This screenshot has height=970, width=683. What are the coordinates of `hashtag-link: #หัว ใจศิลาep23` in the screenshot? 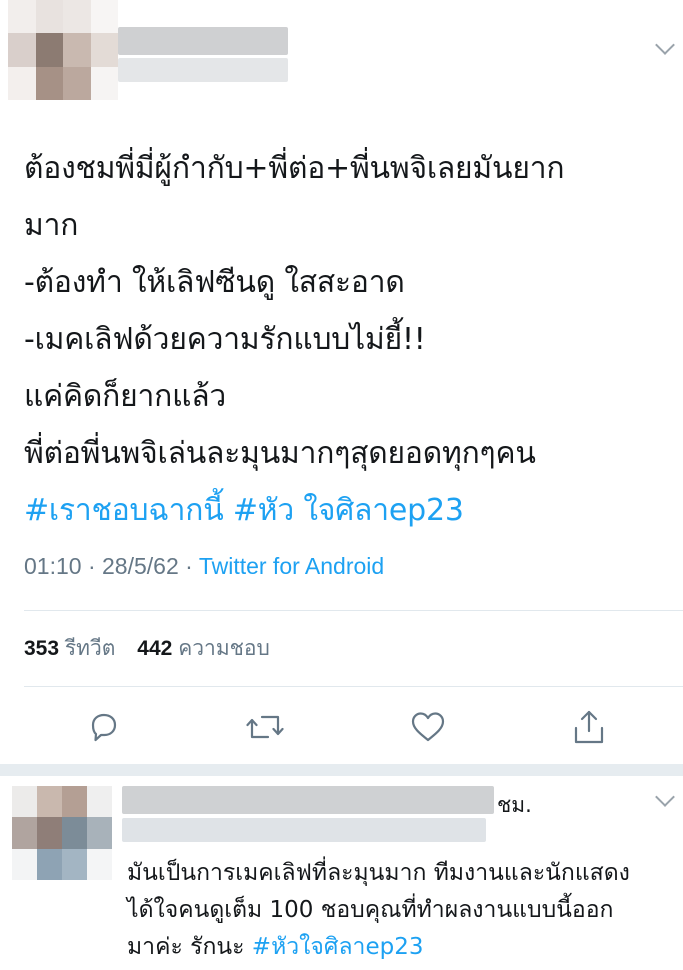 It's located at (348, 510).